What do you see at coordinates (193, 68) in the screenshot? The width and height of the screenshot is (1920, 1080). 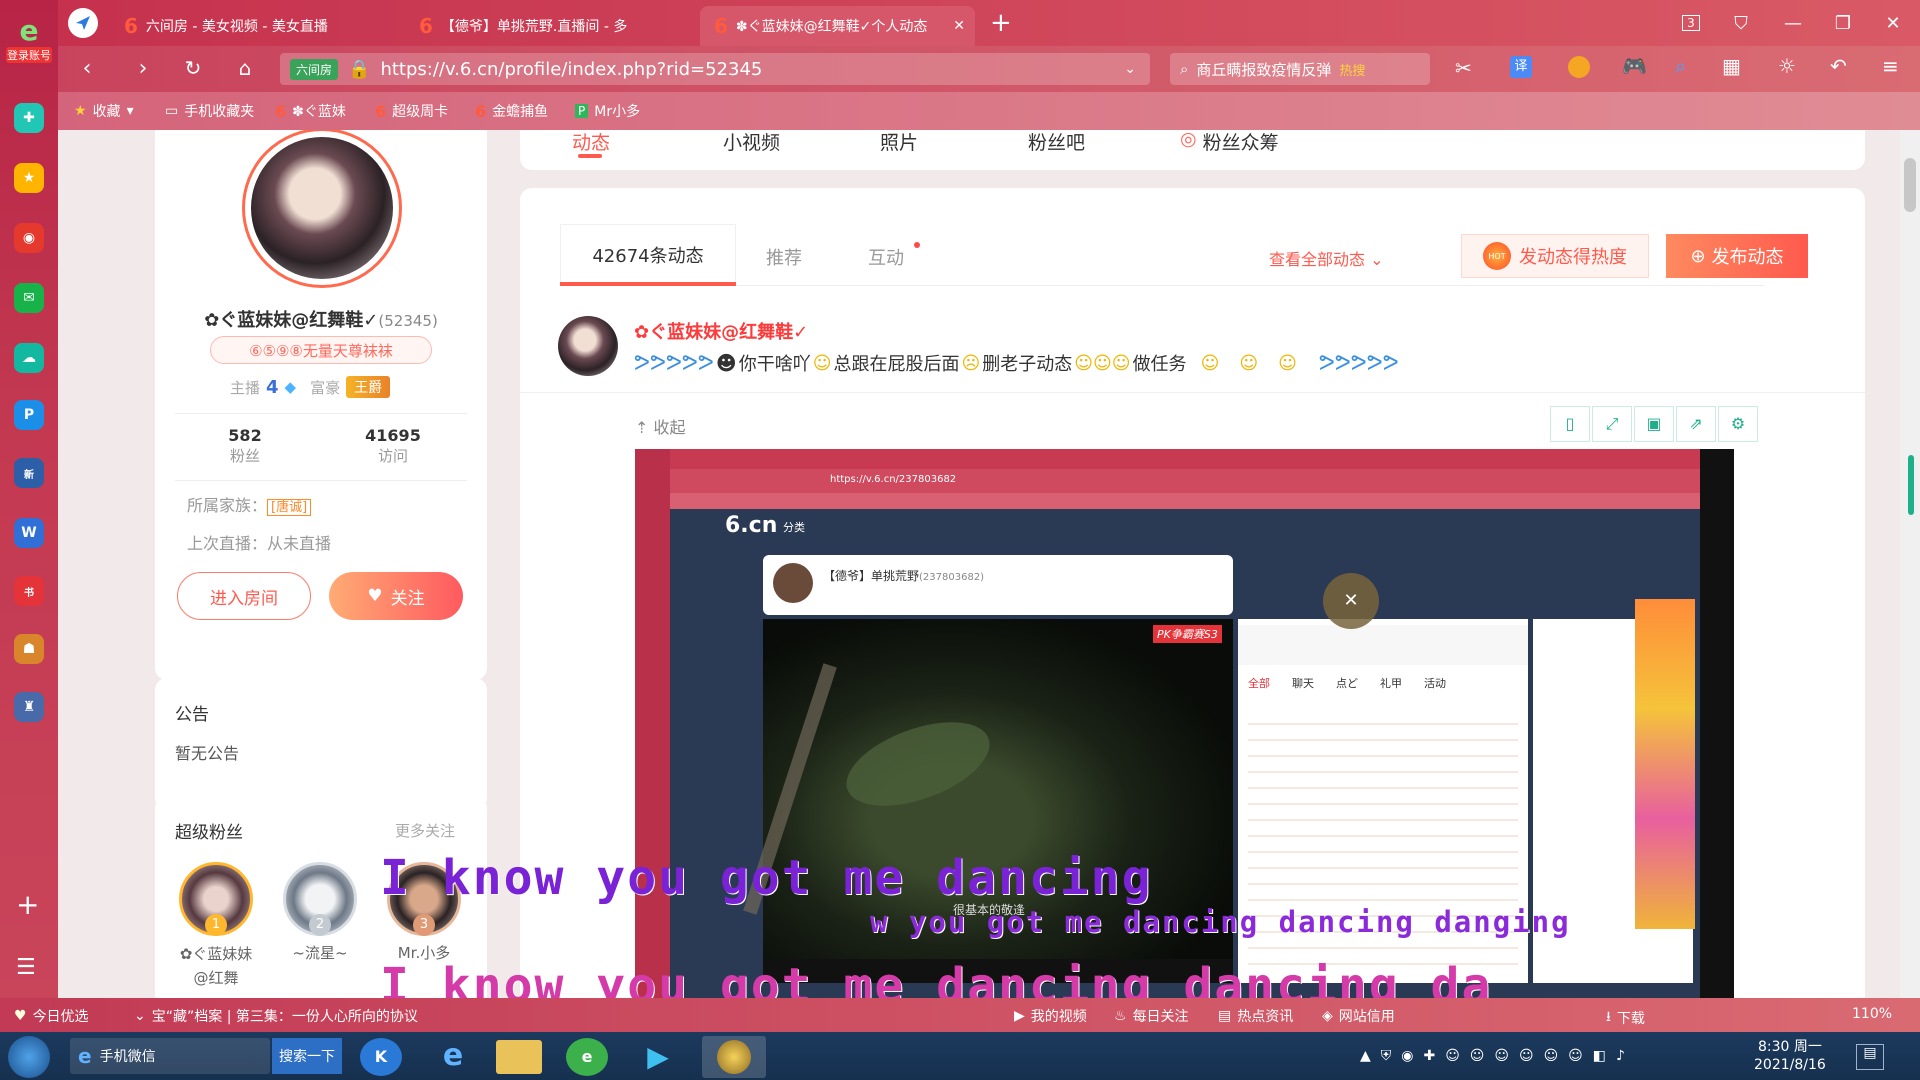 I see `refresh-icon: ↻` at bounding box center [193, 68].